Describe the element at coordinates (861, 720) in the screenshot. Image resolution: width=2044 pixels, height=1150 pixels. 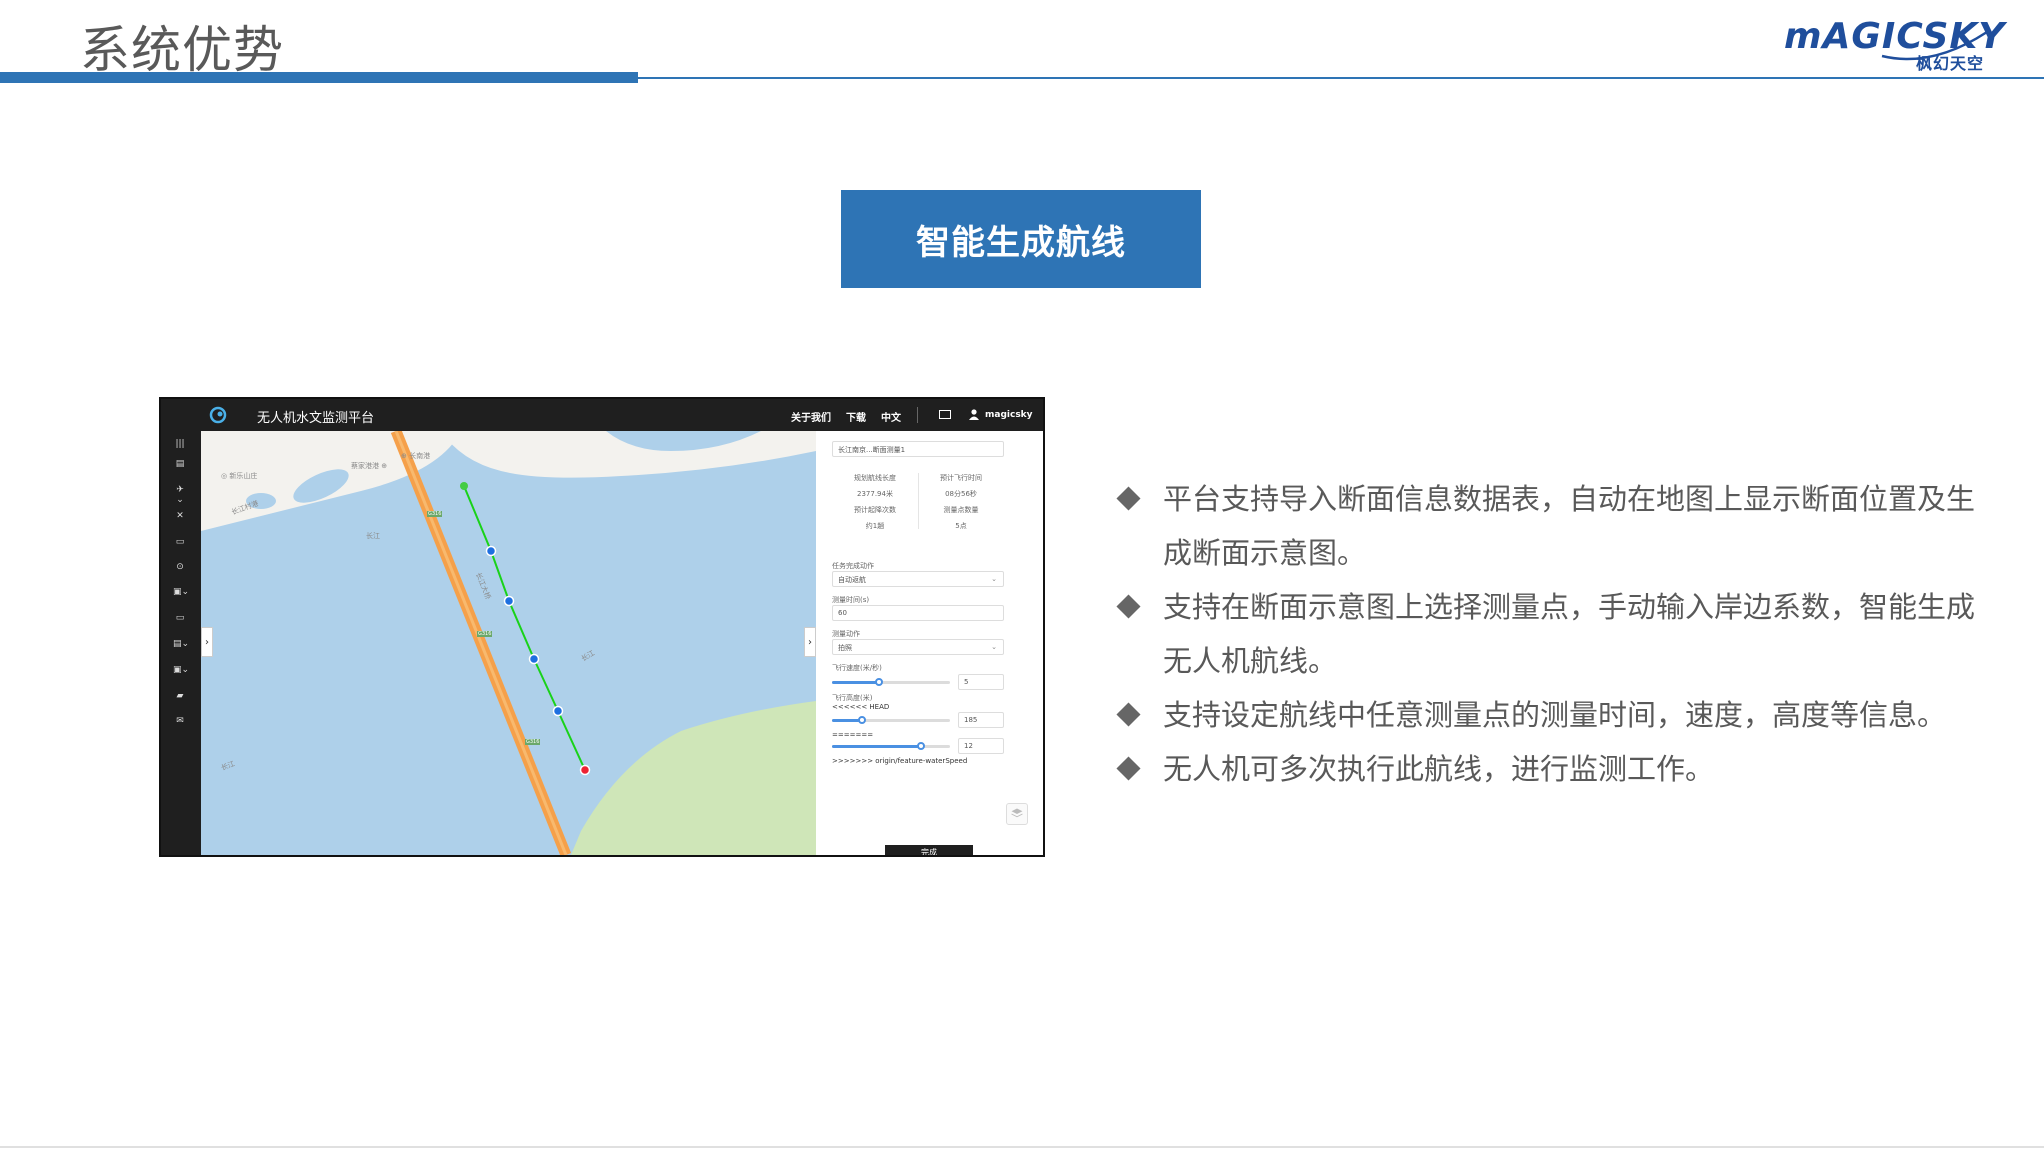
I see `height-slider-knob` at that location.